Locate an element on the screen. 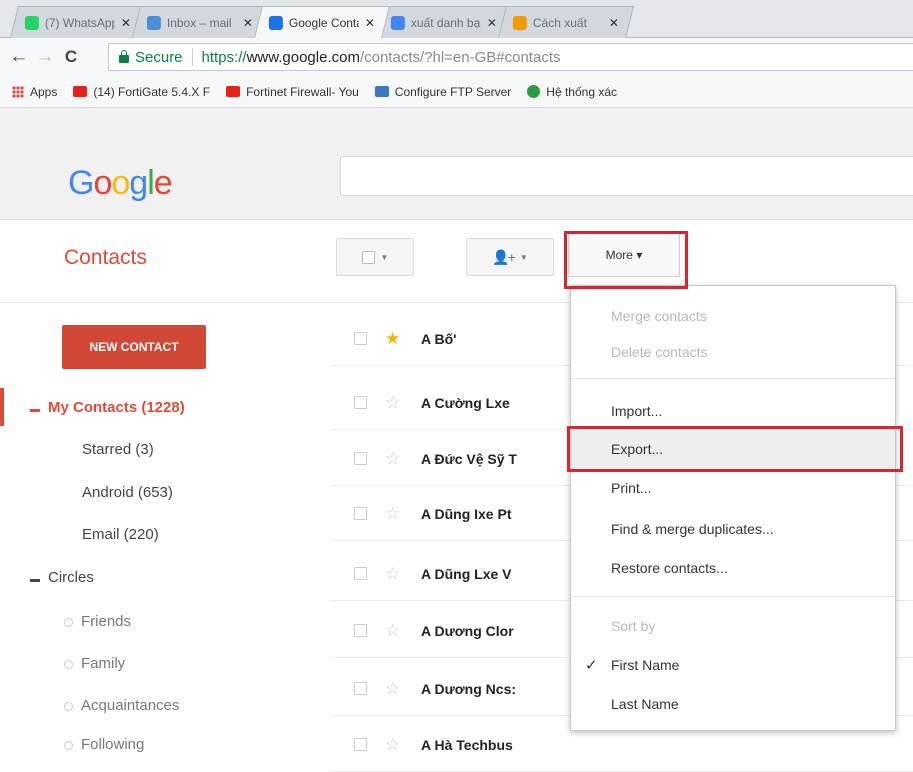 Image resolution: width=913 pixels, height=772 pixels. tab-cach-xuat: Cách xuất ✕ is located at coordinates (566, 22).